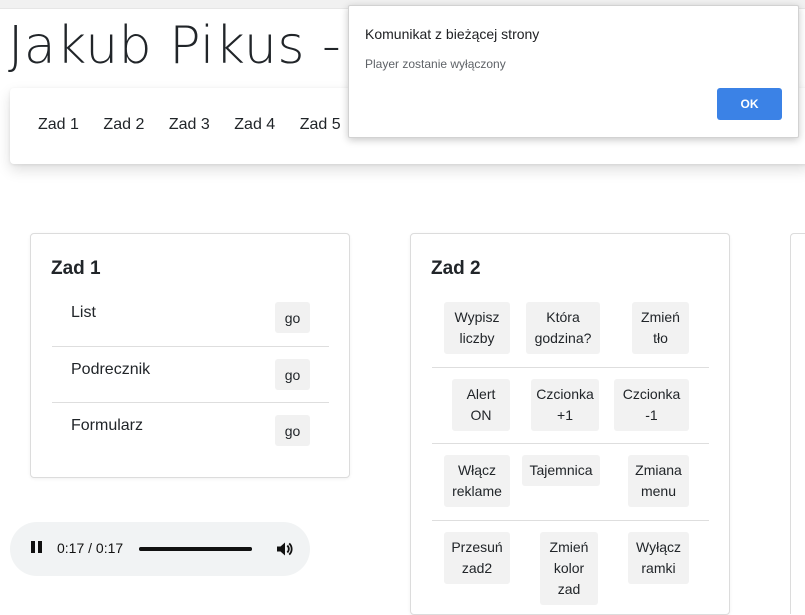 The image size is (805, 615). Describe the element at coordinates (565, 405) in the screenshot. I see `czcionka-plus-button: Czcionka +1` at that location.